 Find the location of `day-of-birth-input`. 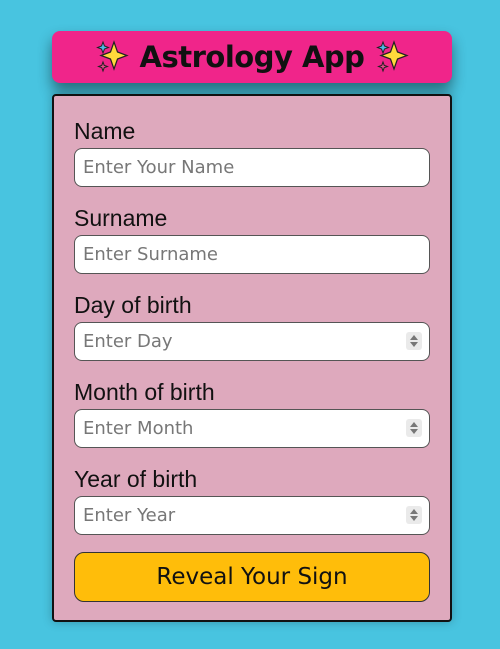

day-of-birth-input is located at coordinates (252, 341).